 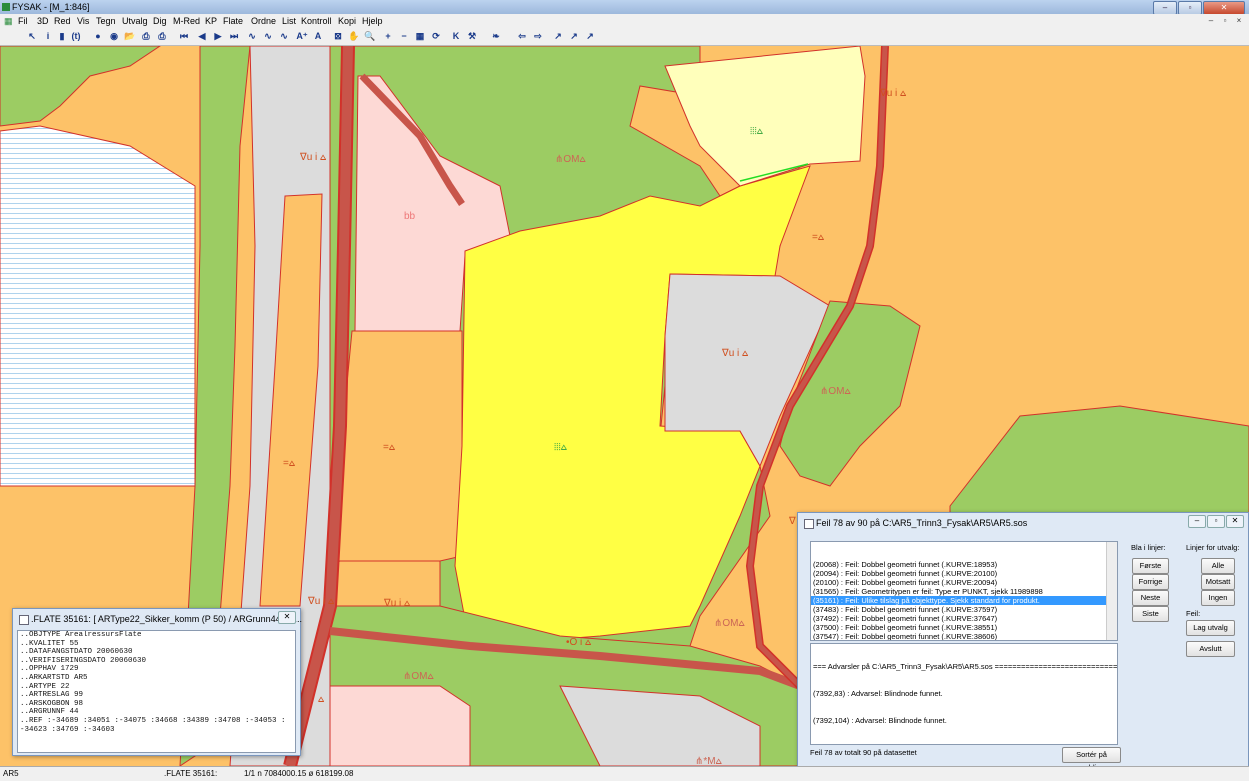 I want to click on open-icon: 📂, so click(x=130, y=36).